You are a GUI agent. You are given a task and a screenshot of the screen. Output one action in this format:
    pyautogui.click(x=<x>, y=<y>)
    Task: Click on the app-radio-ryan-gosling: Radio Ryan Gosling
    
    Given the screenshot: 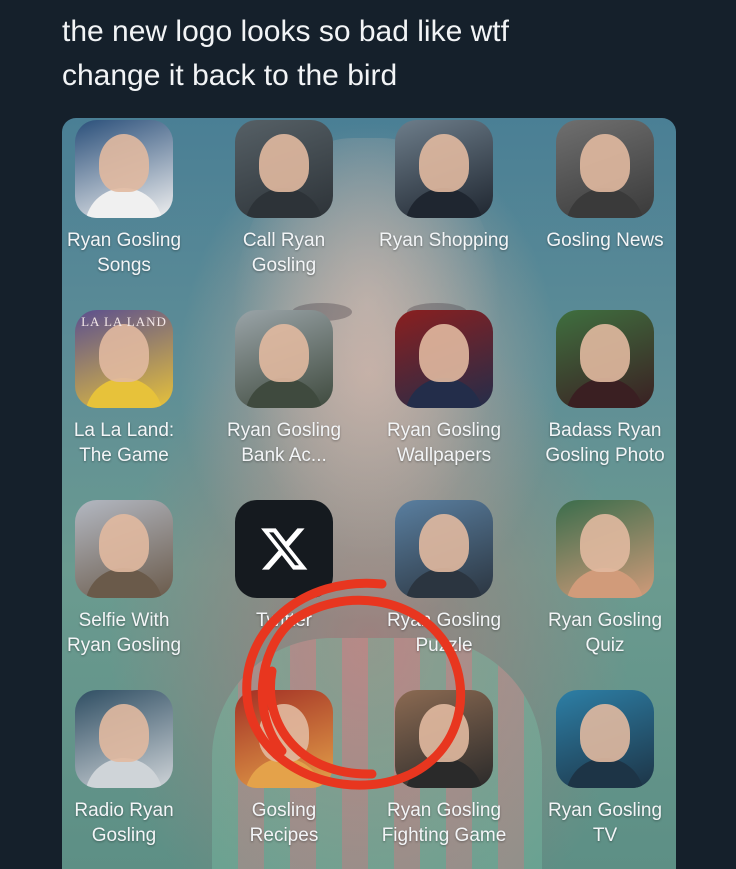 What is the action you would take?
    pyautogui.click(x=133, y=769)
    